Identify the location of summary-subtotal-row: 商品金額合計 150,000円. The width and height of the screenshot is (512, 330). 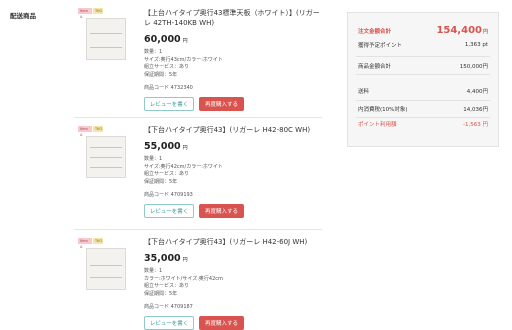
(423, 66).